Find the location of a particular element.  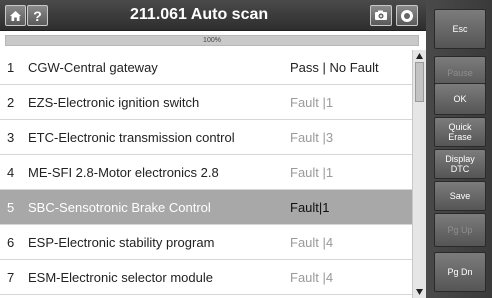

module-name: ME-SFI 2.8-Motor electronics 2.8 is located at coordinates (123, 172).